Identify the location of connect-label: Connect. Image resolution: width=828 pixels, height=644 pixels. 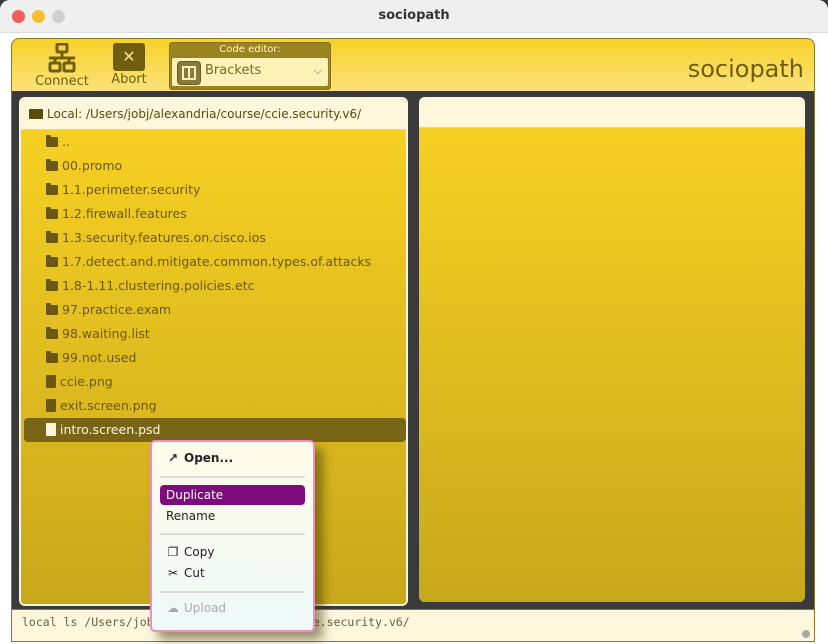
(62, 81).